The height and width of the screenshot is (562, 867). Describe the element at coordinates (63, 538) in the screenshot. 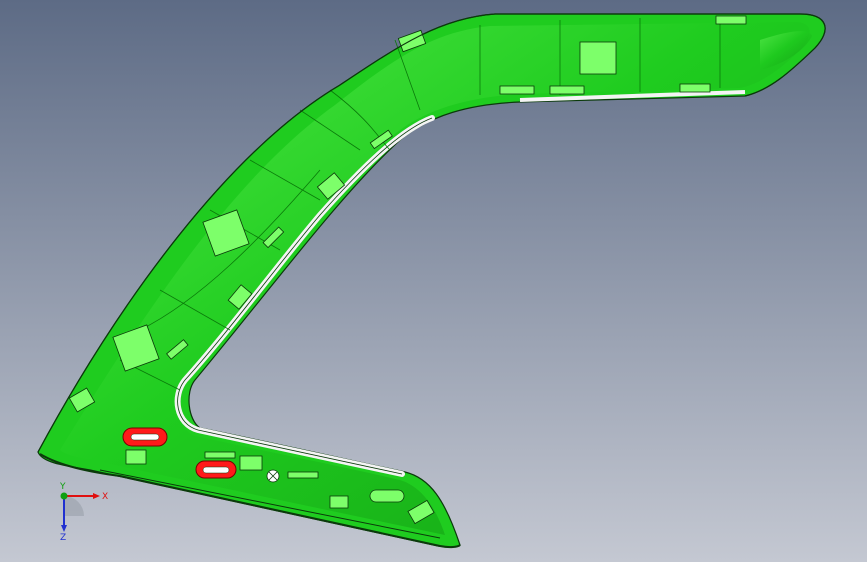

I see `z-axis-label: Z` at that location.